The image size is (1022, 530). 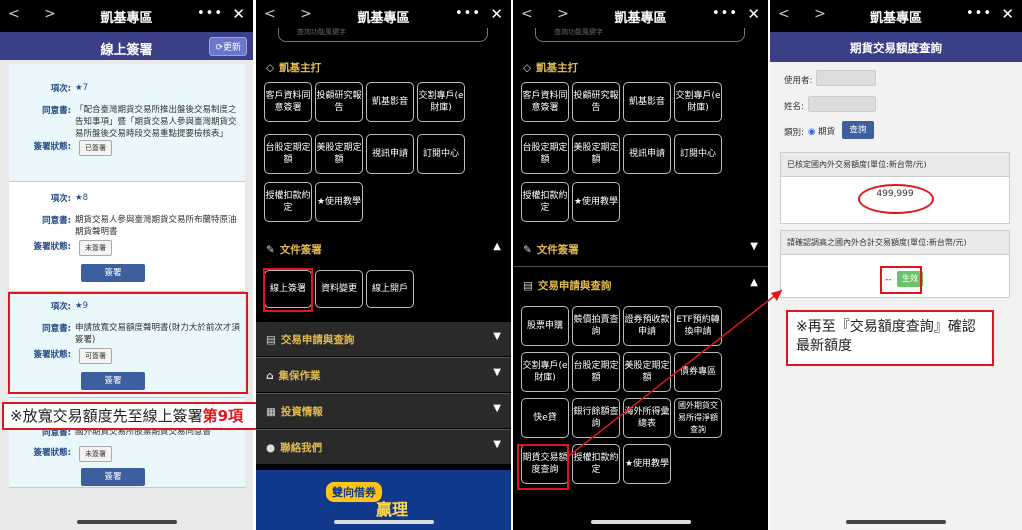 I want to click on name-label: 姓名:, so click(x=794, y=107).